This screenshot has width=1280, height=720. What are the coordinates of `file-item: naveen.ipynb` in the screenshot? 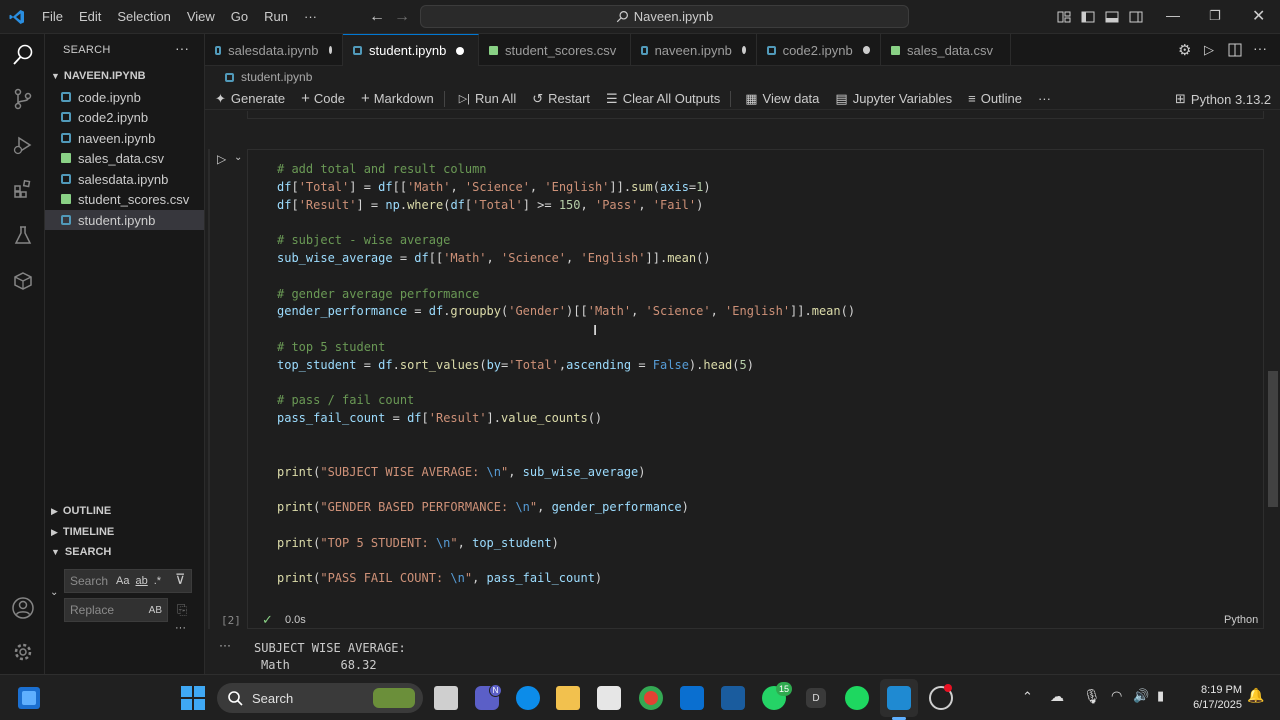 It's located at (124, 138).